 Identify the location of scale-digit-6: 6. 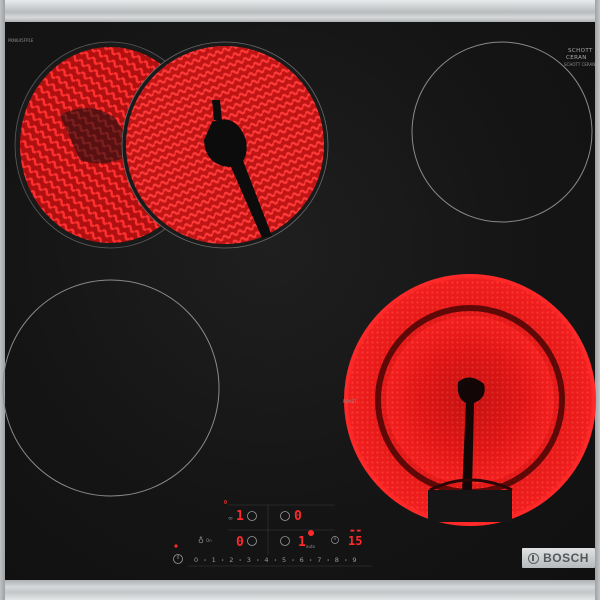
(302, 560).